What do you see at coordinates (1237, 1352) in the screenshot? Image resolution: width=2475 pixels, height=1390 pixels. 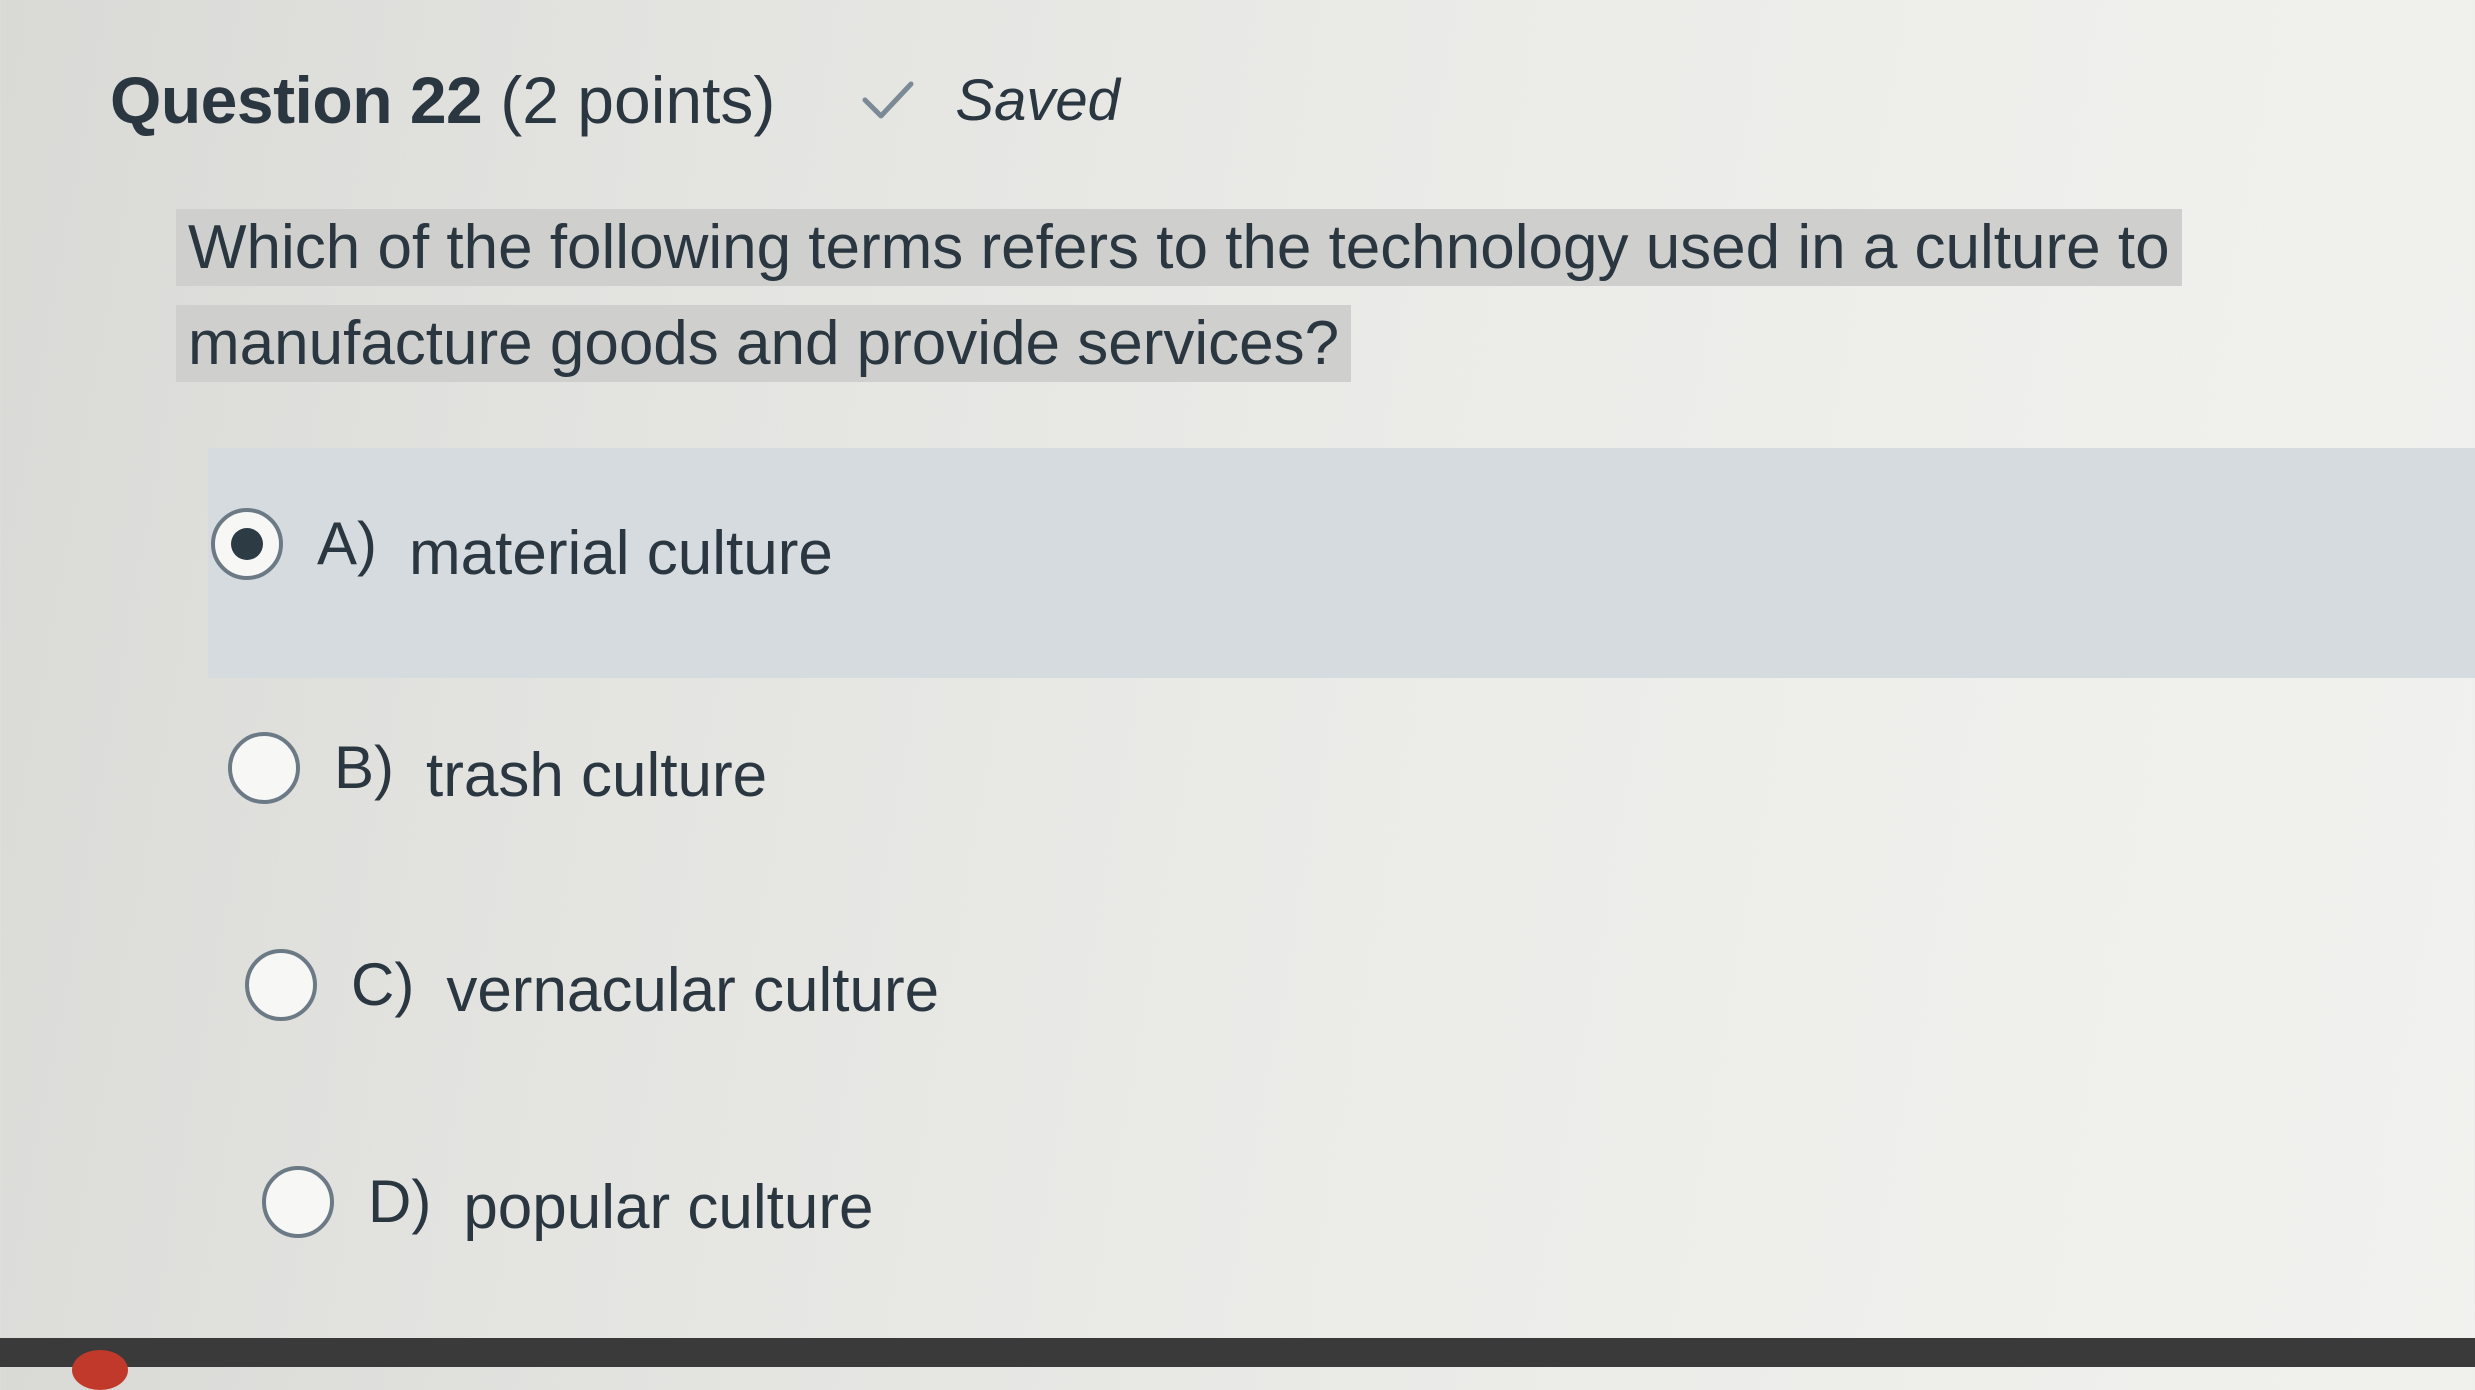 I see `screen-bottom-bezel` at bounding box center [1237, 1352].